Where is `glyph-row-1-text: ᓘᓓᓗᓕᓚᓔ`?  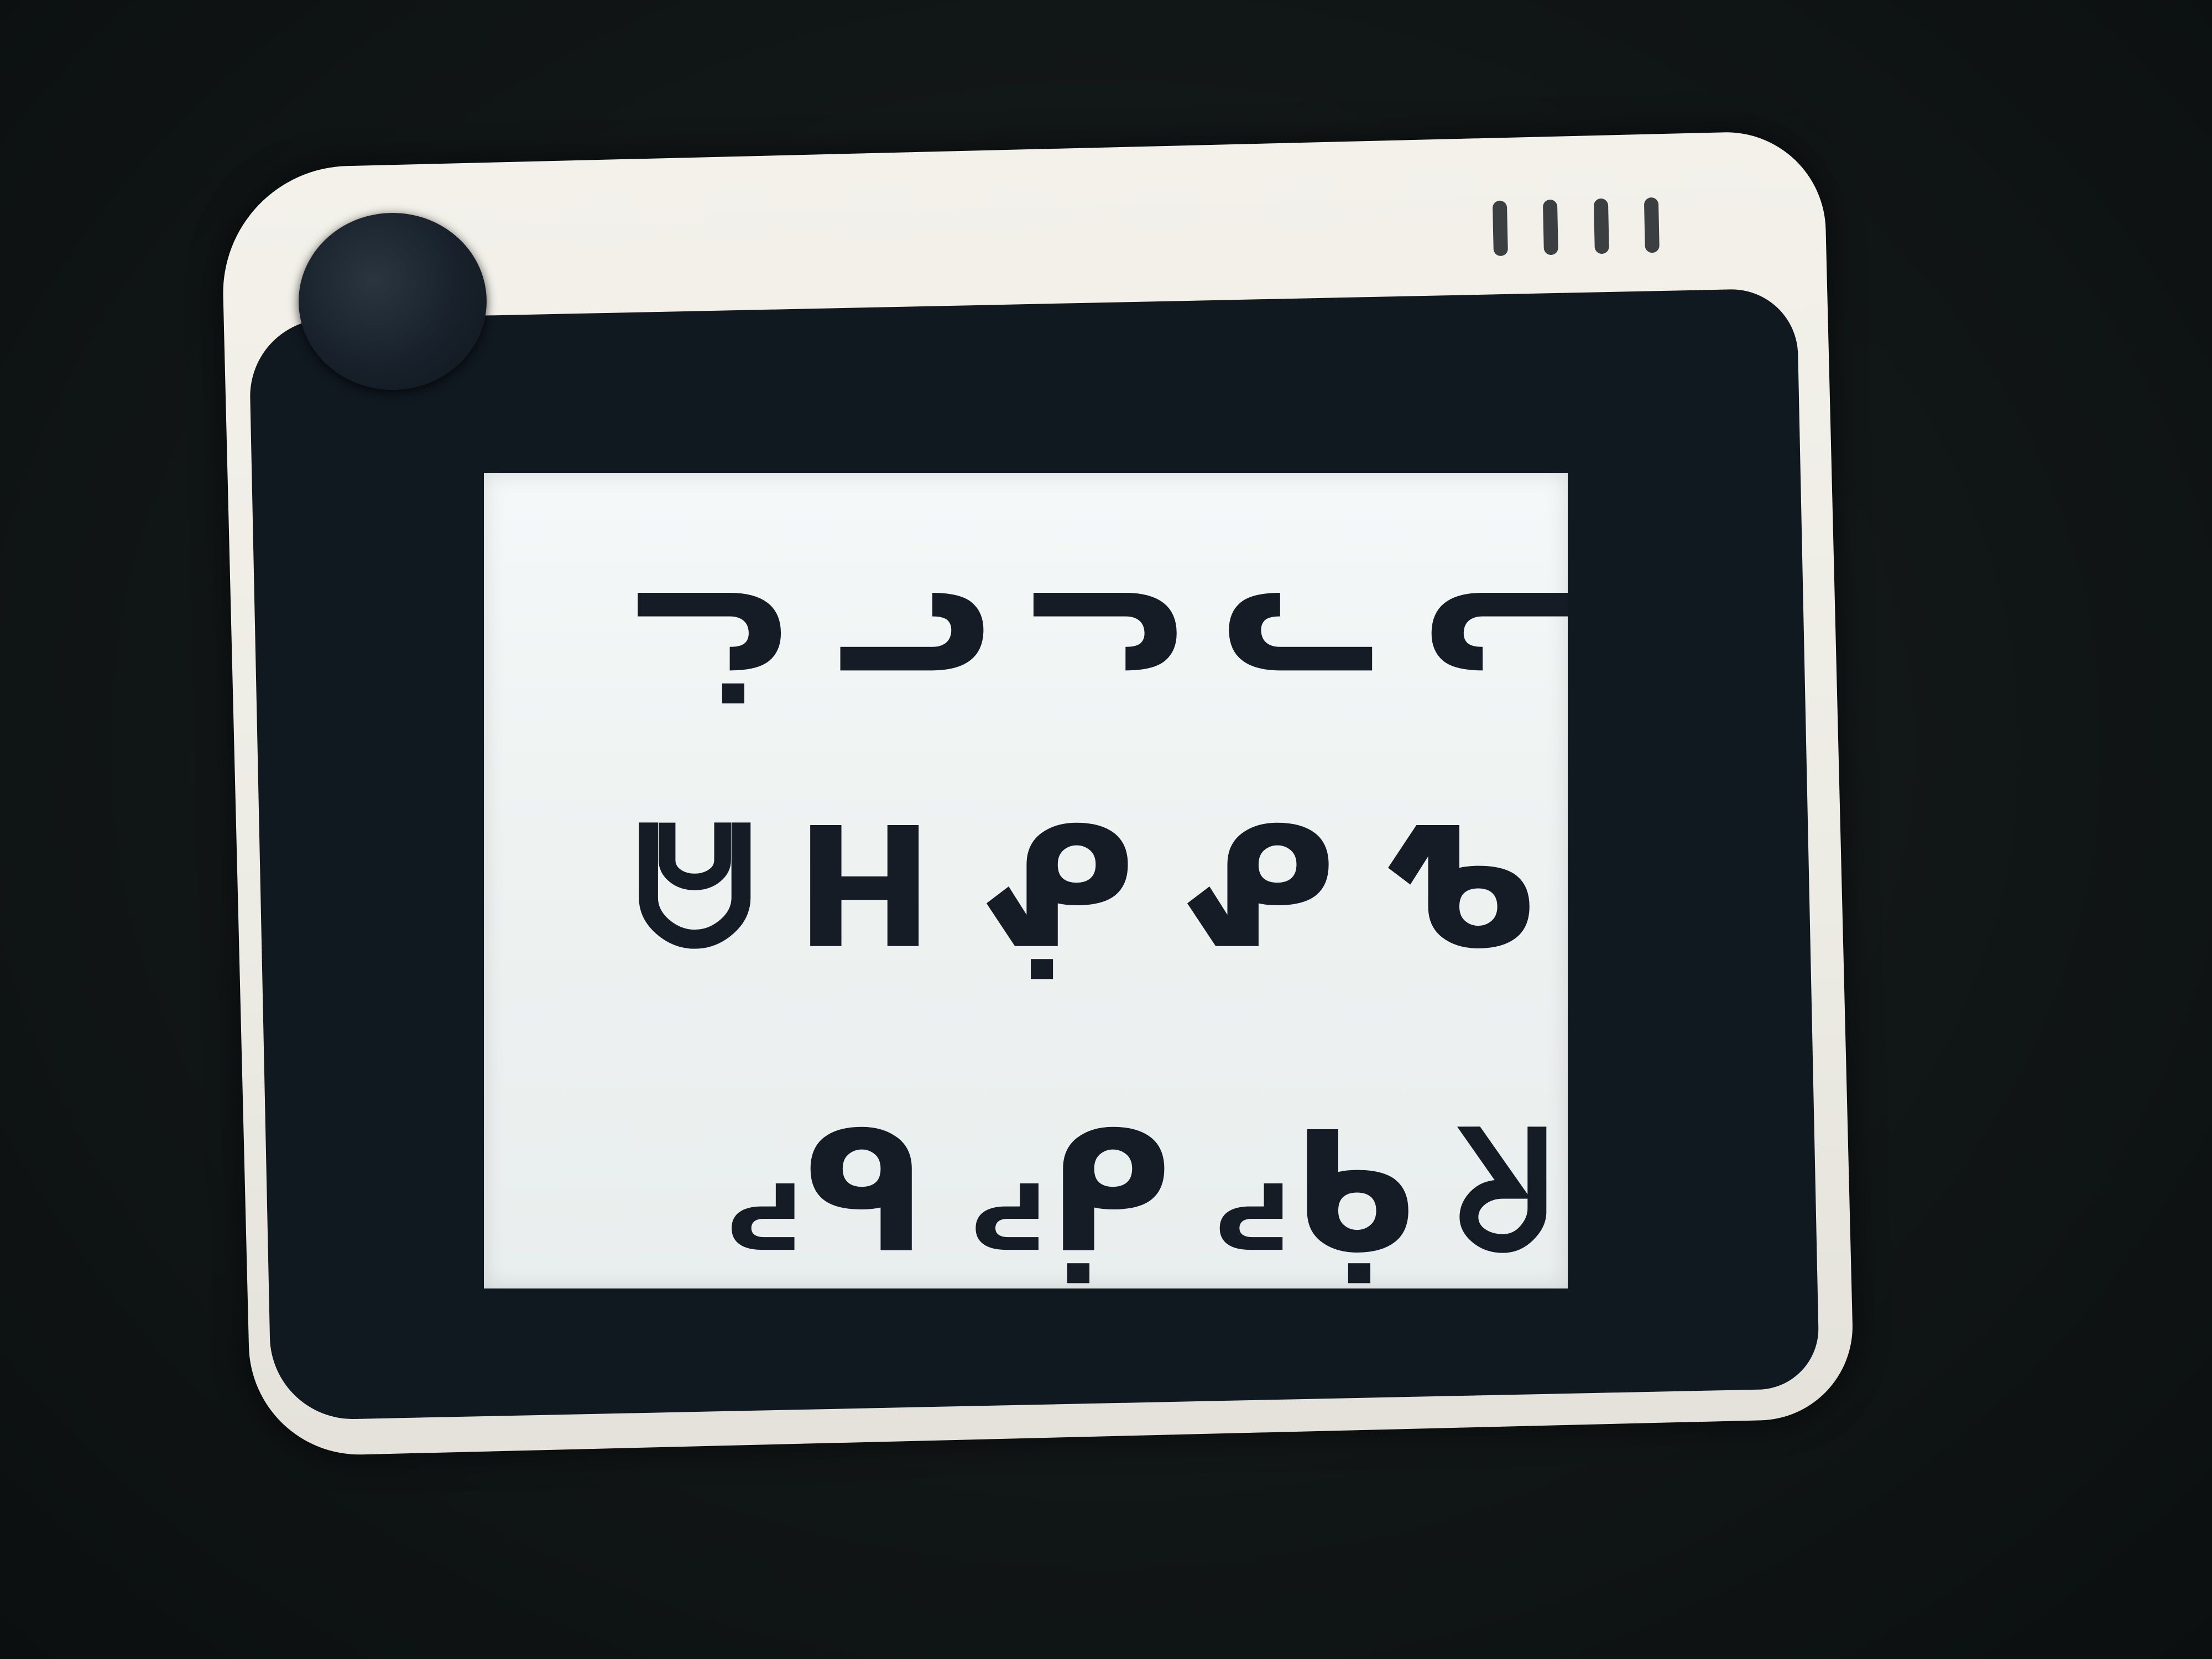 glyph-row-1-text: ᓘᓓᓗᓕᓚᓔ is located at coordinates (1101, 651).